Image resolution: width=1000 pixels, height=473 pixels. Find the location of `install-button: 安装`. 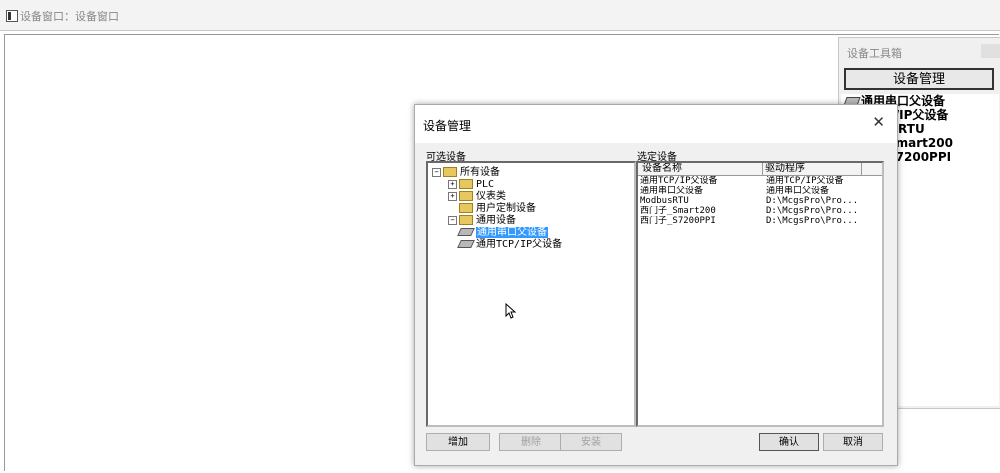

install-button: 安装 is located at coordinates (591, 442).